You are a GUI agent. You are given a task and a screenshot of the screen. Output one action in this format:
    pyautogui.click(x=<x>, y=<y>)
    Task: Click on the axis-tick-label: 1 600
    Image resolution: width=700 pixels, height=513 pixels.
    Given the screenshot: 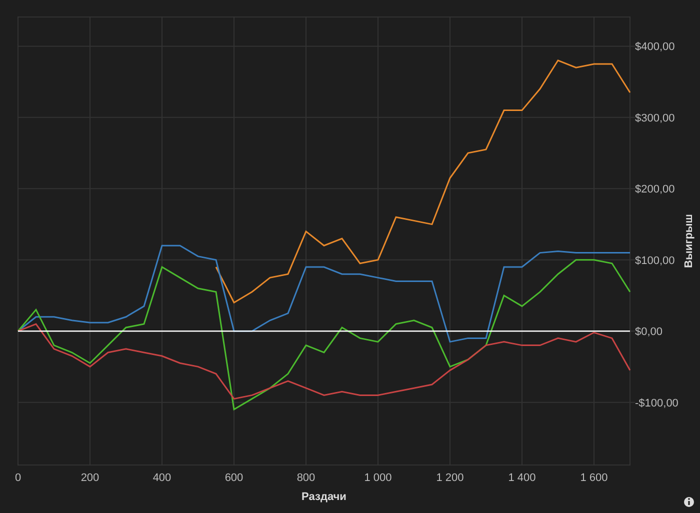 What is the action you would take?
    pyautogui.click(x=594, y=478)
    